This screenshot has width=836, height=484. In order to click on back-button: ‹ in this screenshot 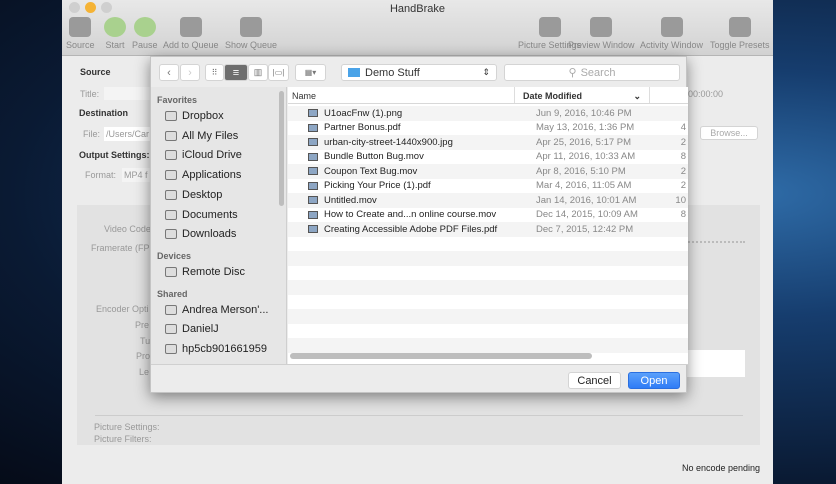, I will do `click(169, 72)`.